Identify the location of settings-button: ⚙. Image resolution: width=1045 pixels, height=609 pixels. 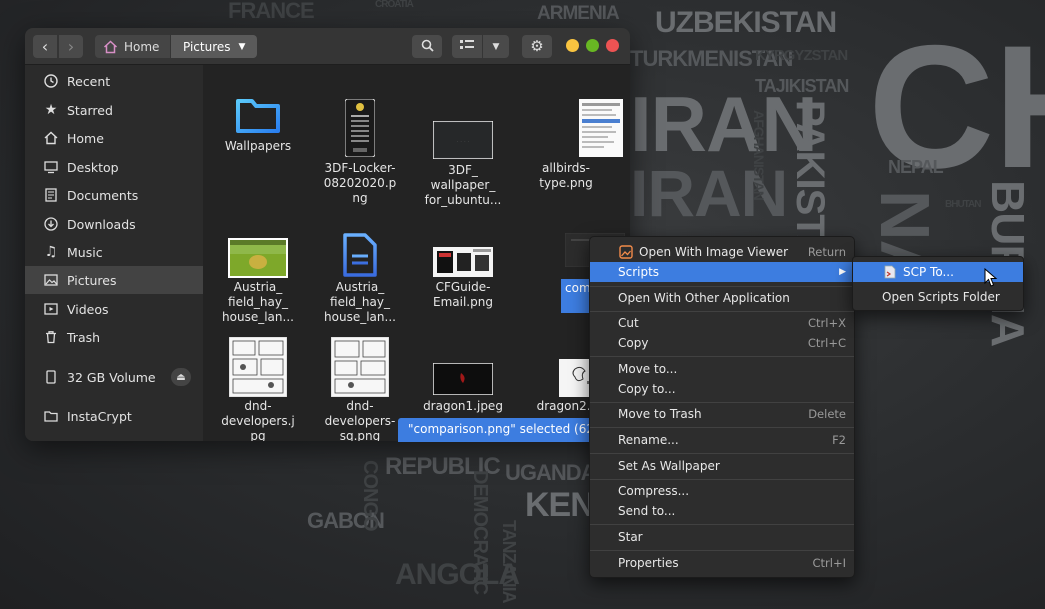
(537, 46).